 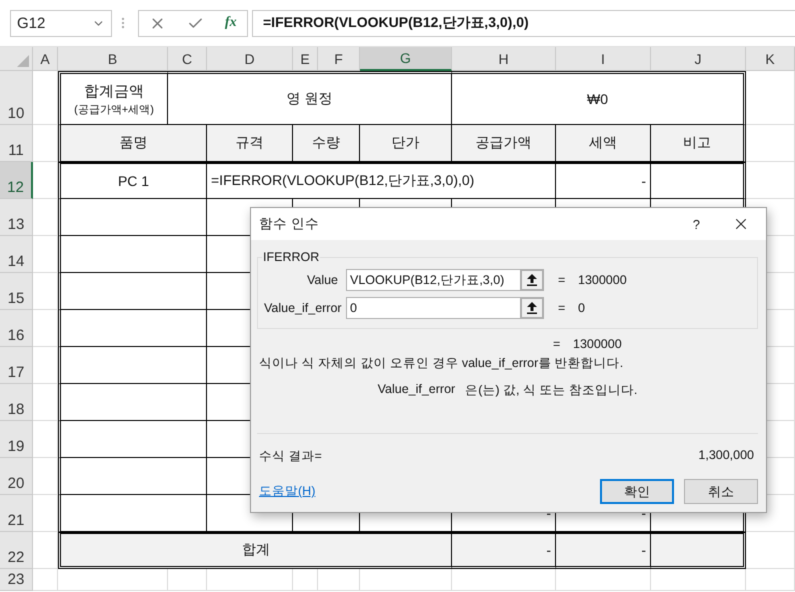 What do you see at coordinates (339, 59) in the screenshot?
I see `column-header: F` at bounding box center [339, 59].